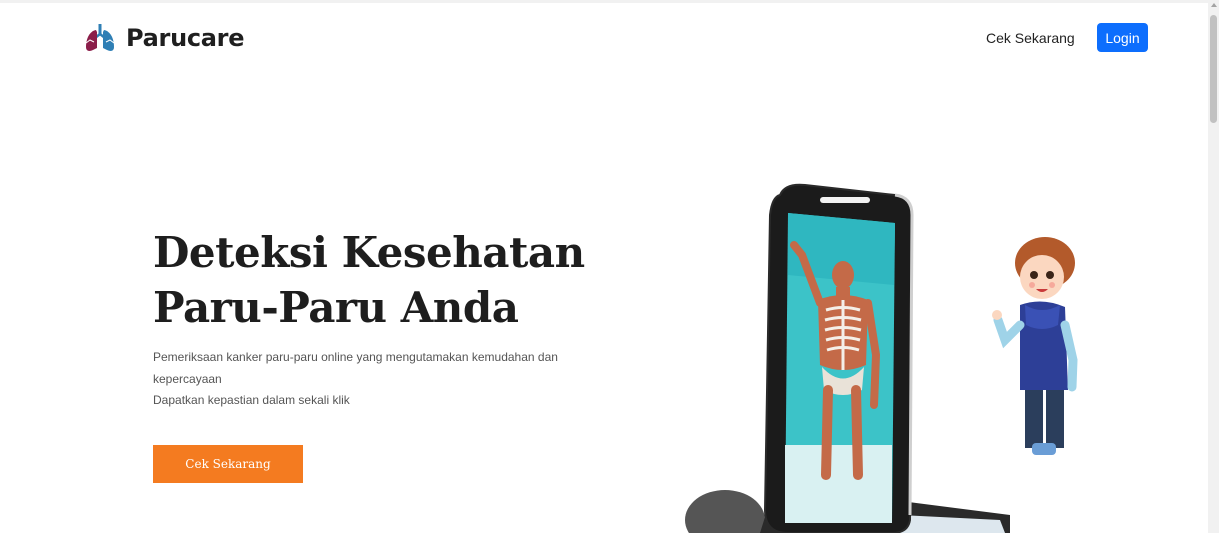 The image size is (1219, 533). Describe the element at coordinates (1213, 266) in the screenshot. I see `page-scrollbar` at that location.